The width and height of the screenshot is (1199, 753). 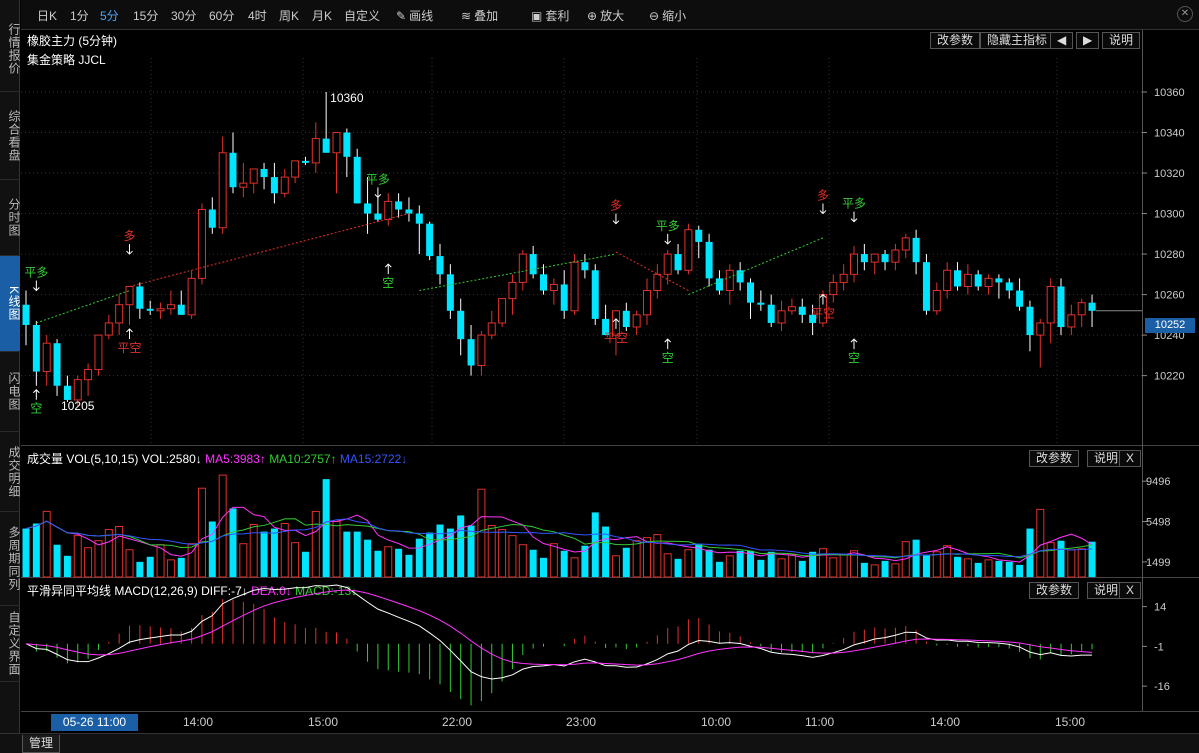 What do you see at coordinates (10, 392) in the screenshot?
I see `sidebar-item-flash: 闪电图` at bounding box center [10, 392].